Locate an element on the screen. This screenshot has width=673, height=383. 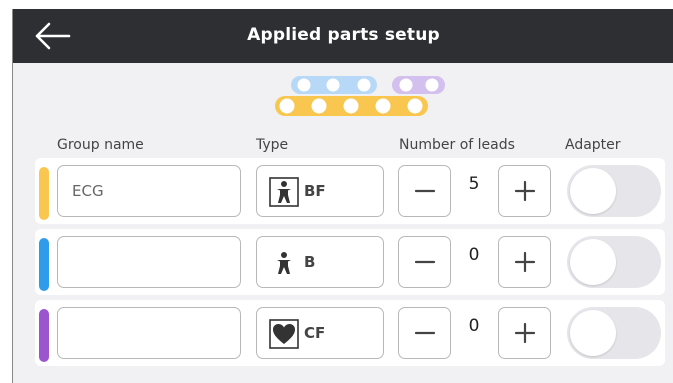
type-label: CF is located at coordinates (315, 333).